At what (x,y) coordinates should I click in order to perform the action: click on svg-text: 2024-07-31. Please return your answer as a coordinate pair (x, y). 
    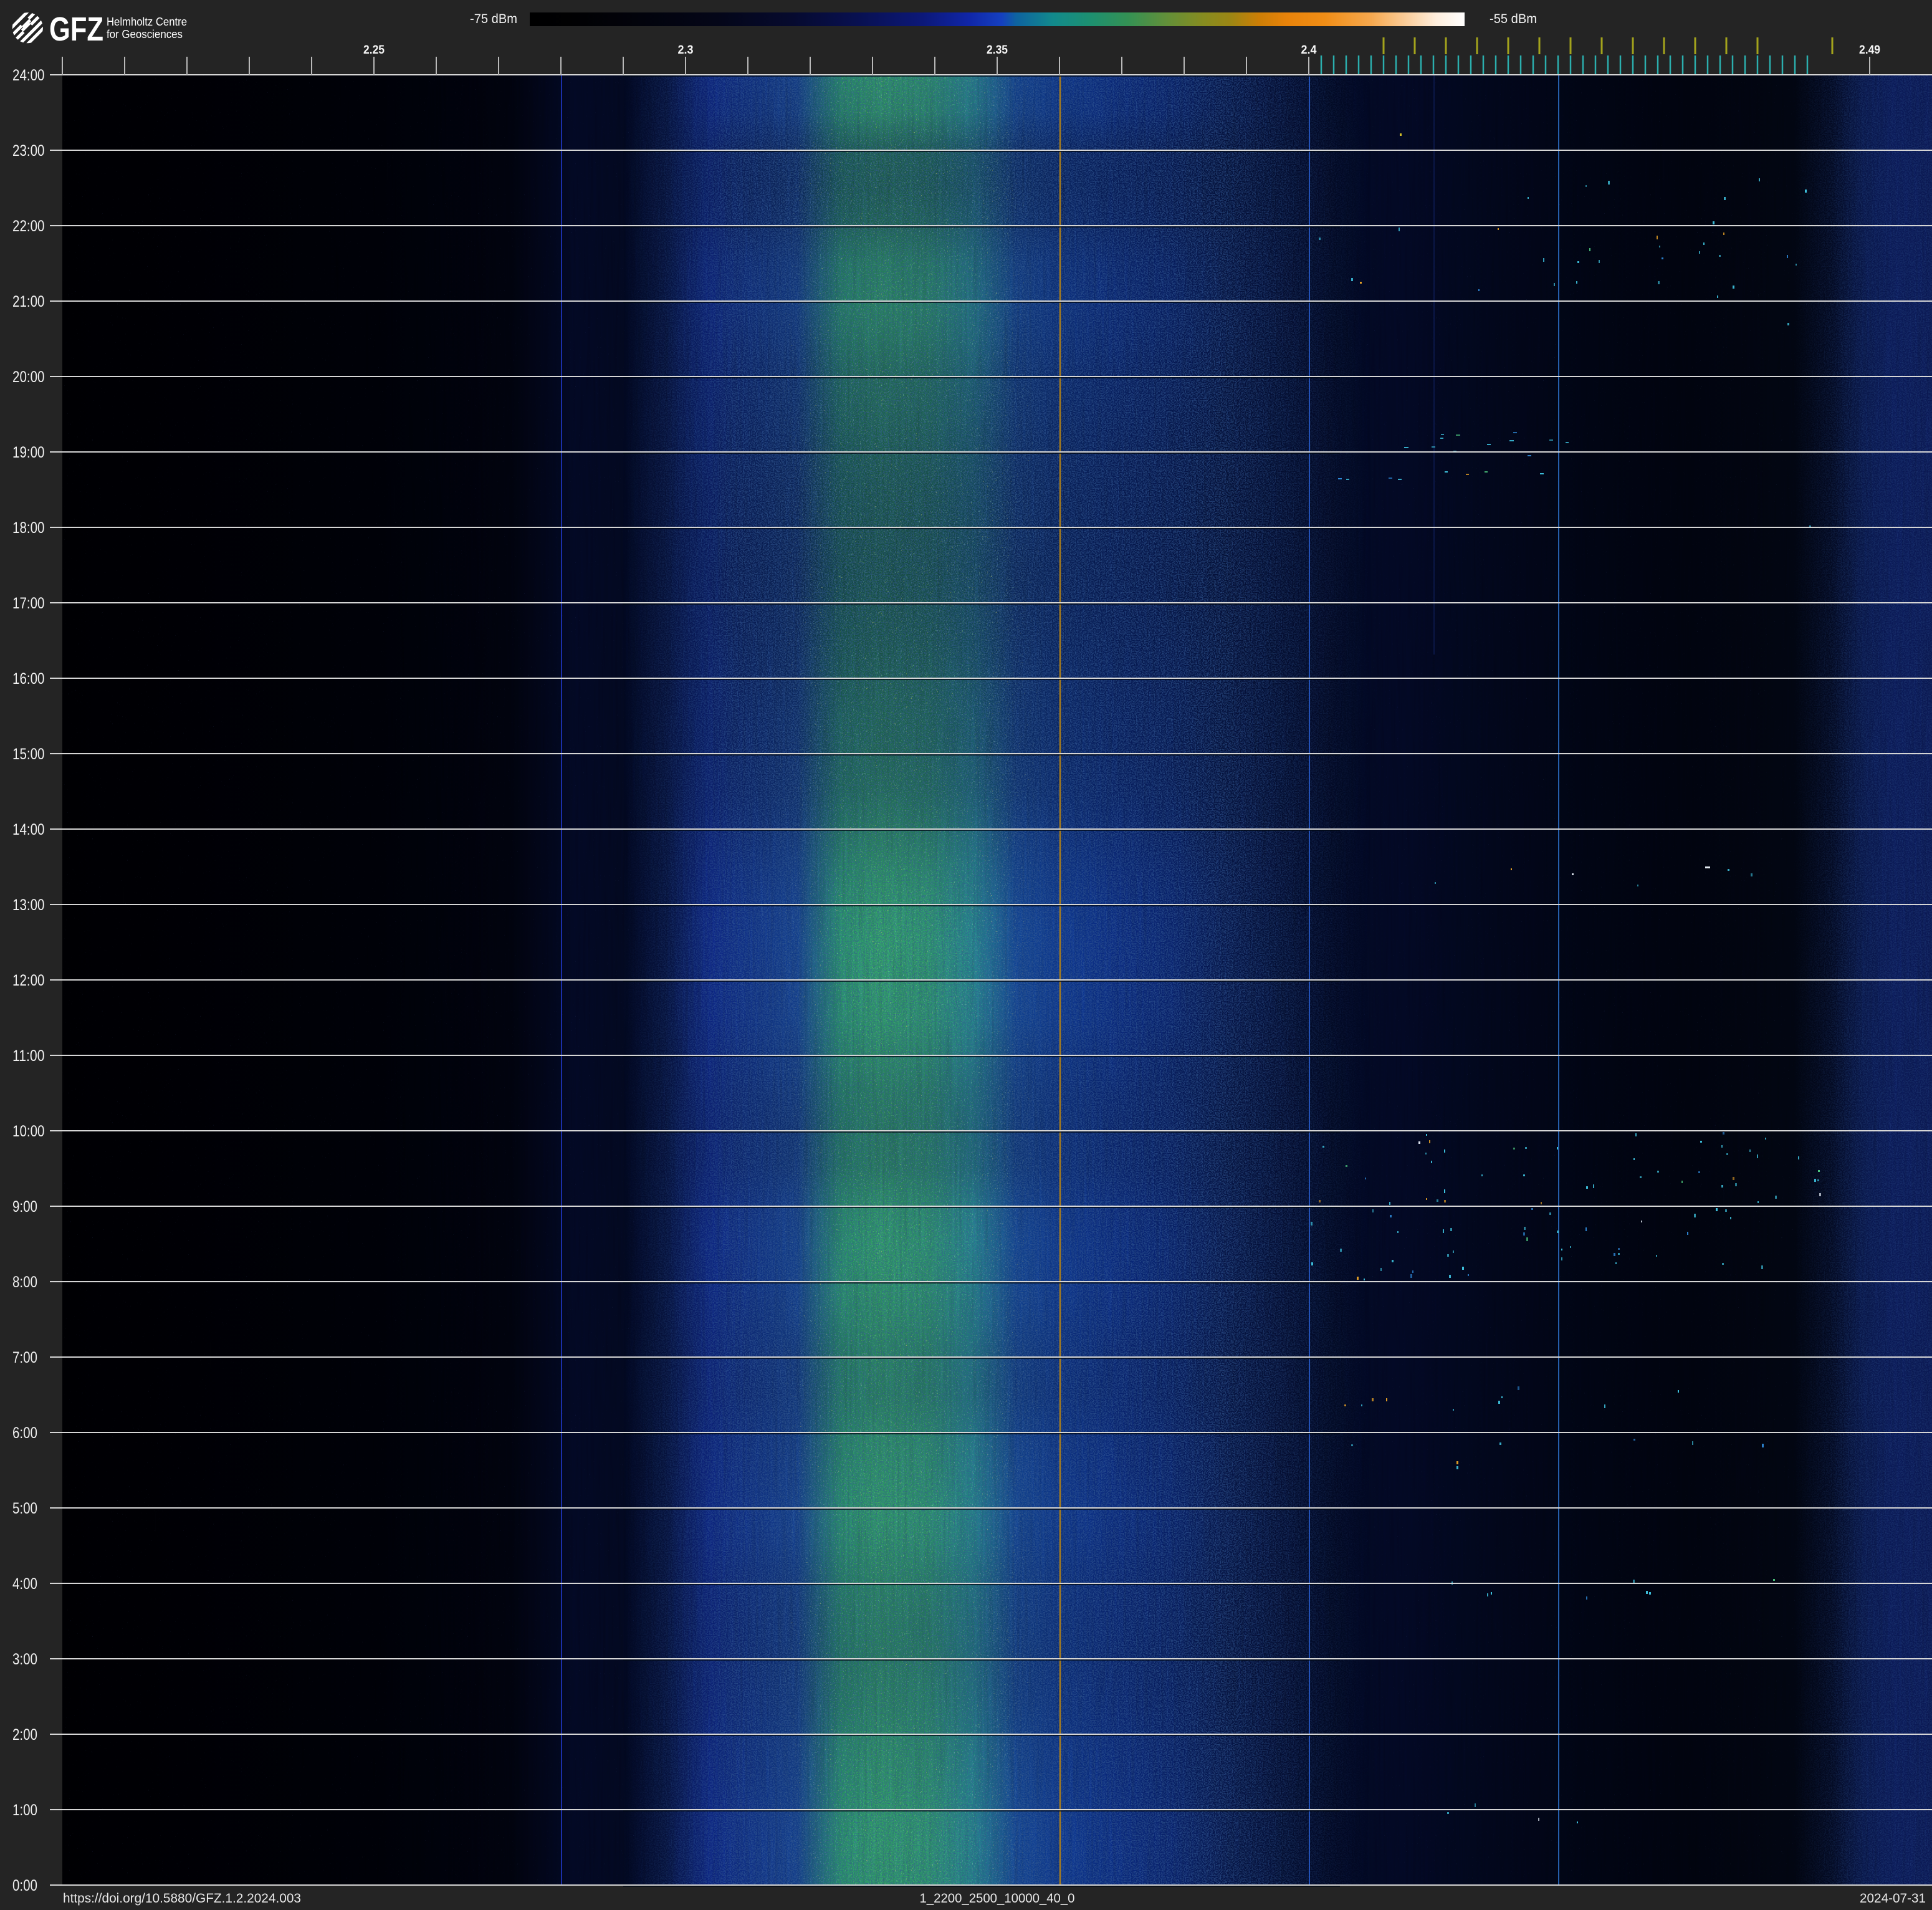
    Looking at the image, I should click on (1893, 1898).